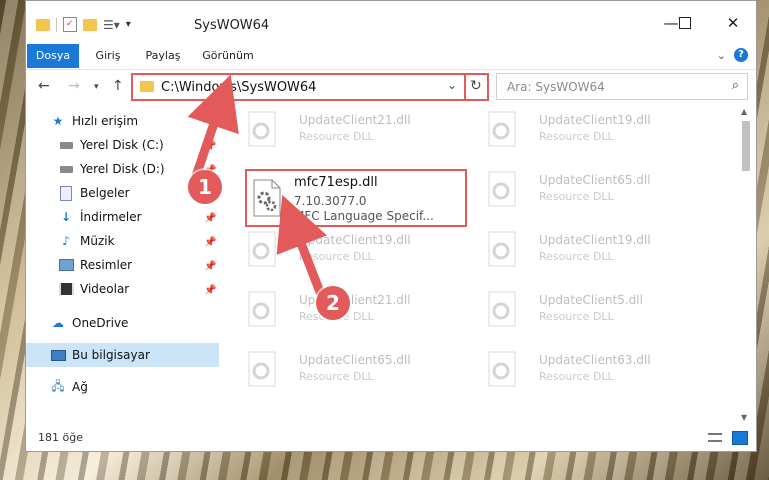 The height and width of the screenshot is (480, 769). Describe the element at coordinates (58, 323) in the screenshot. I see `cloud-icon: ☁` at that location.